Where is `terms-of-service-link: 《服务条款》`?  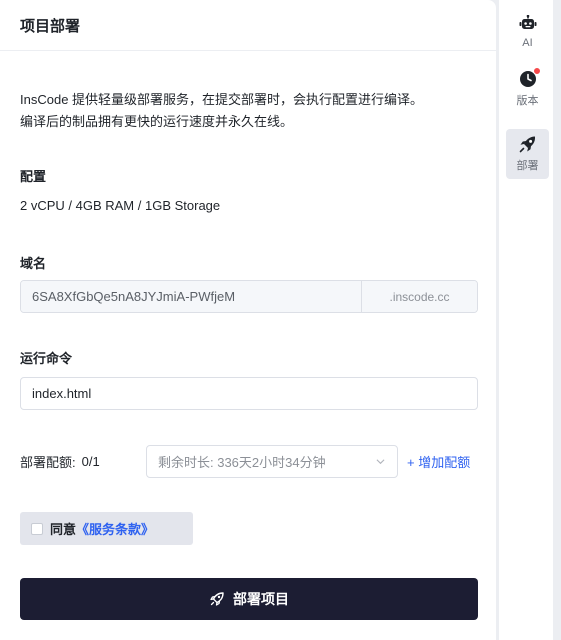
terms-of-service-link: 《服务条款》 is located at coordinates (115, 528).